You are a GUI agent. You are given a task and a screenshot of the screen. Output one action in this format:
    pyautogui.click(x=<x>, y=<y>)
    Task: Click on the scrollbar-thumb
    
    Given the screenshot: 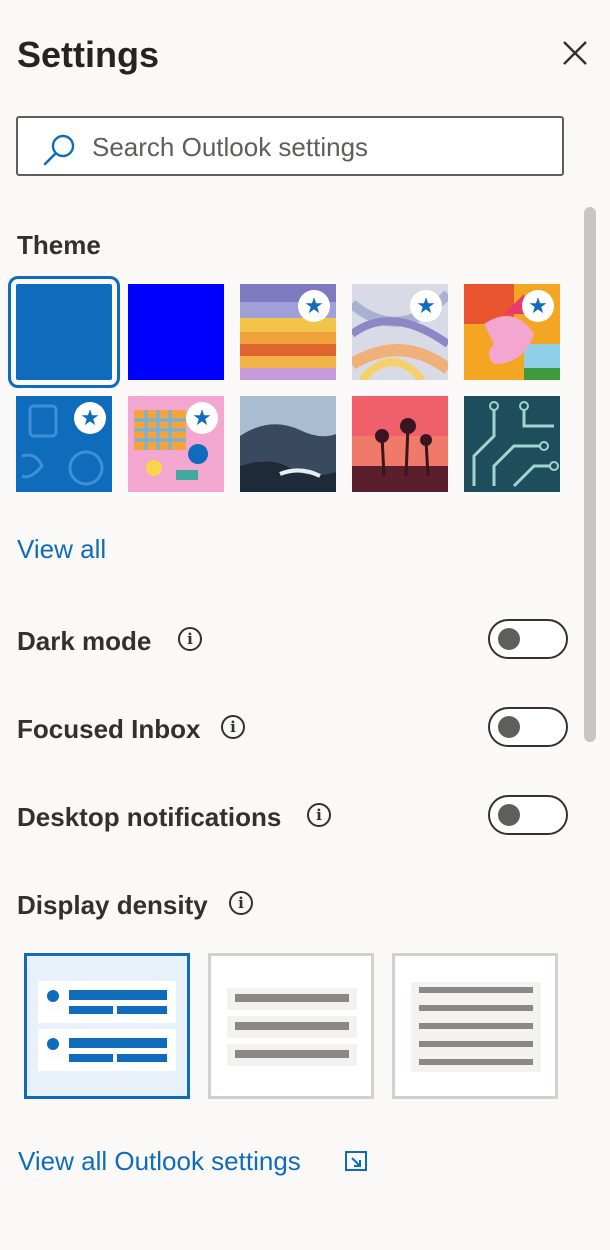 What is the action you would take?
    pyautogui.click(x=590, y=474)
    